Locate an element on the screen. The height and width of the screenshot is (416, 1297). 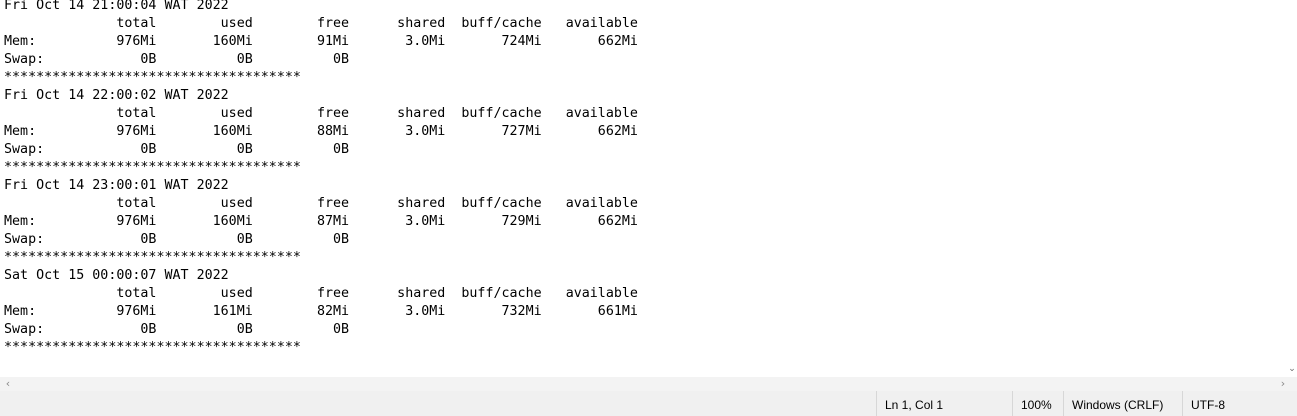
scroll-down-icon: ⌄ is located at coordinates (1292, 369).